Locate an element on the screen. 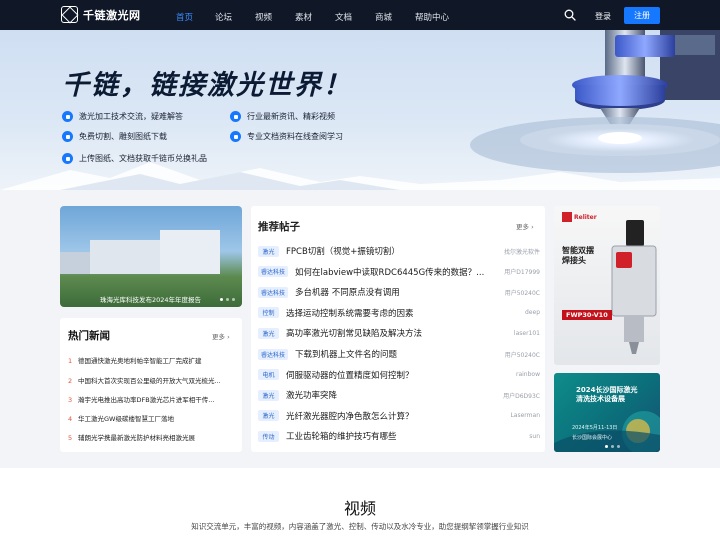  nav-material: 素材 is located at coordinates (303, 17).